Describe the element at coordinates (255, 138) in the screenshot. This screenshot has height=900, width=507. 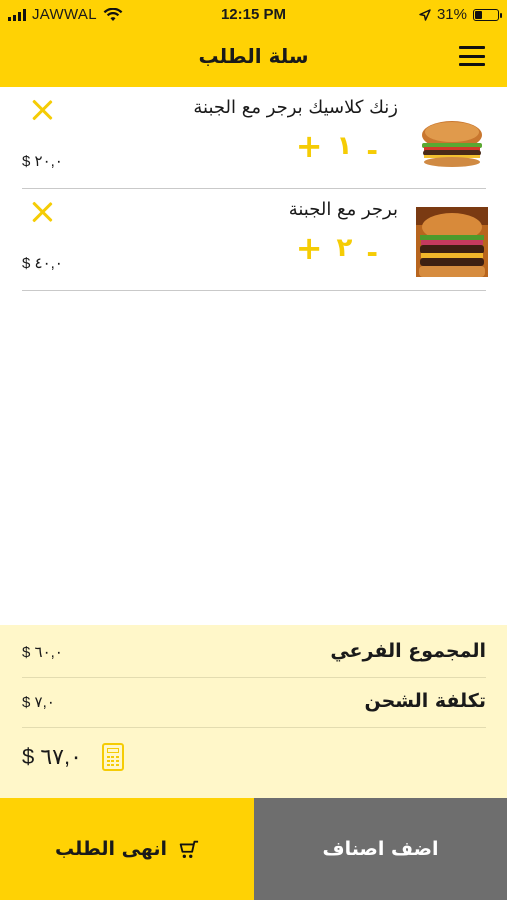
I see `cart-item: زنك كلاسيك برجر مع الجبنة + ١ - $ ٢٠,٠` at that location.